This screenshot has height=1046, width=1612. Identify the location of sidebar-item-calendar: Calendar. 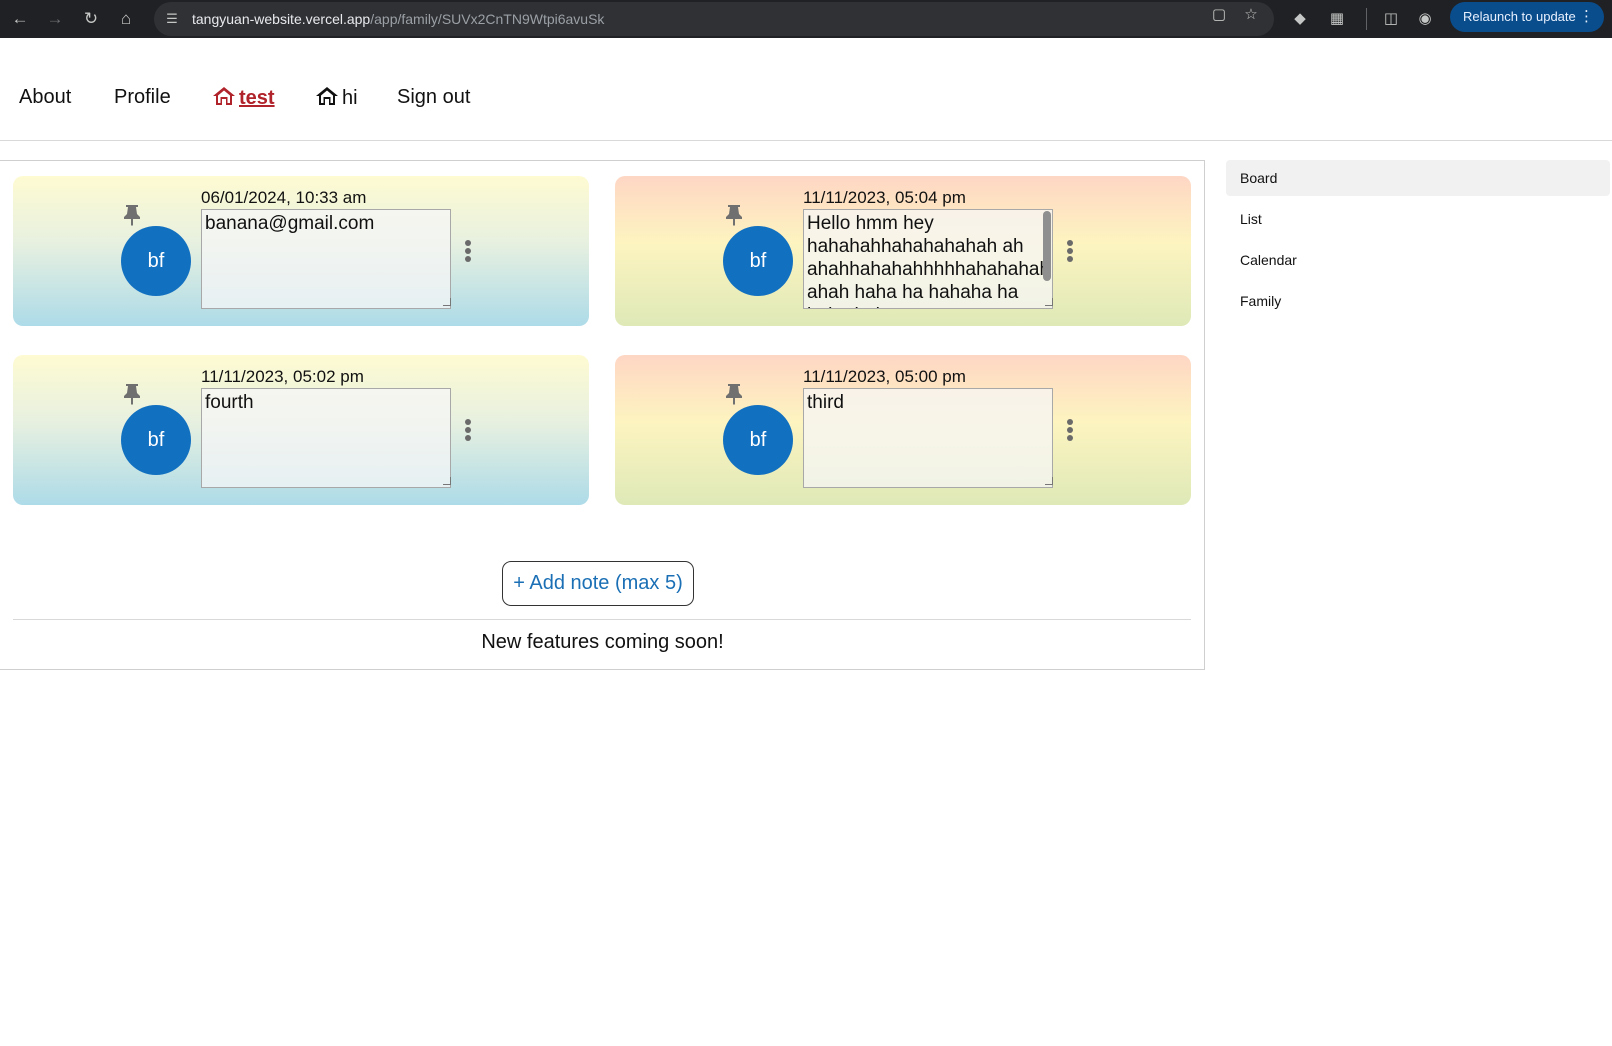
(1418, 260).